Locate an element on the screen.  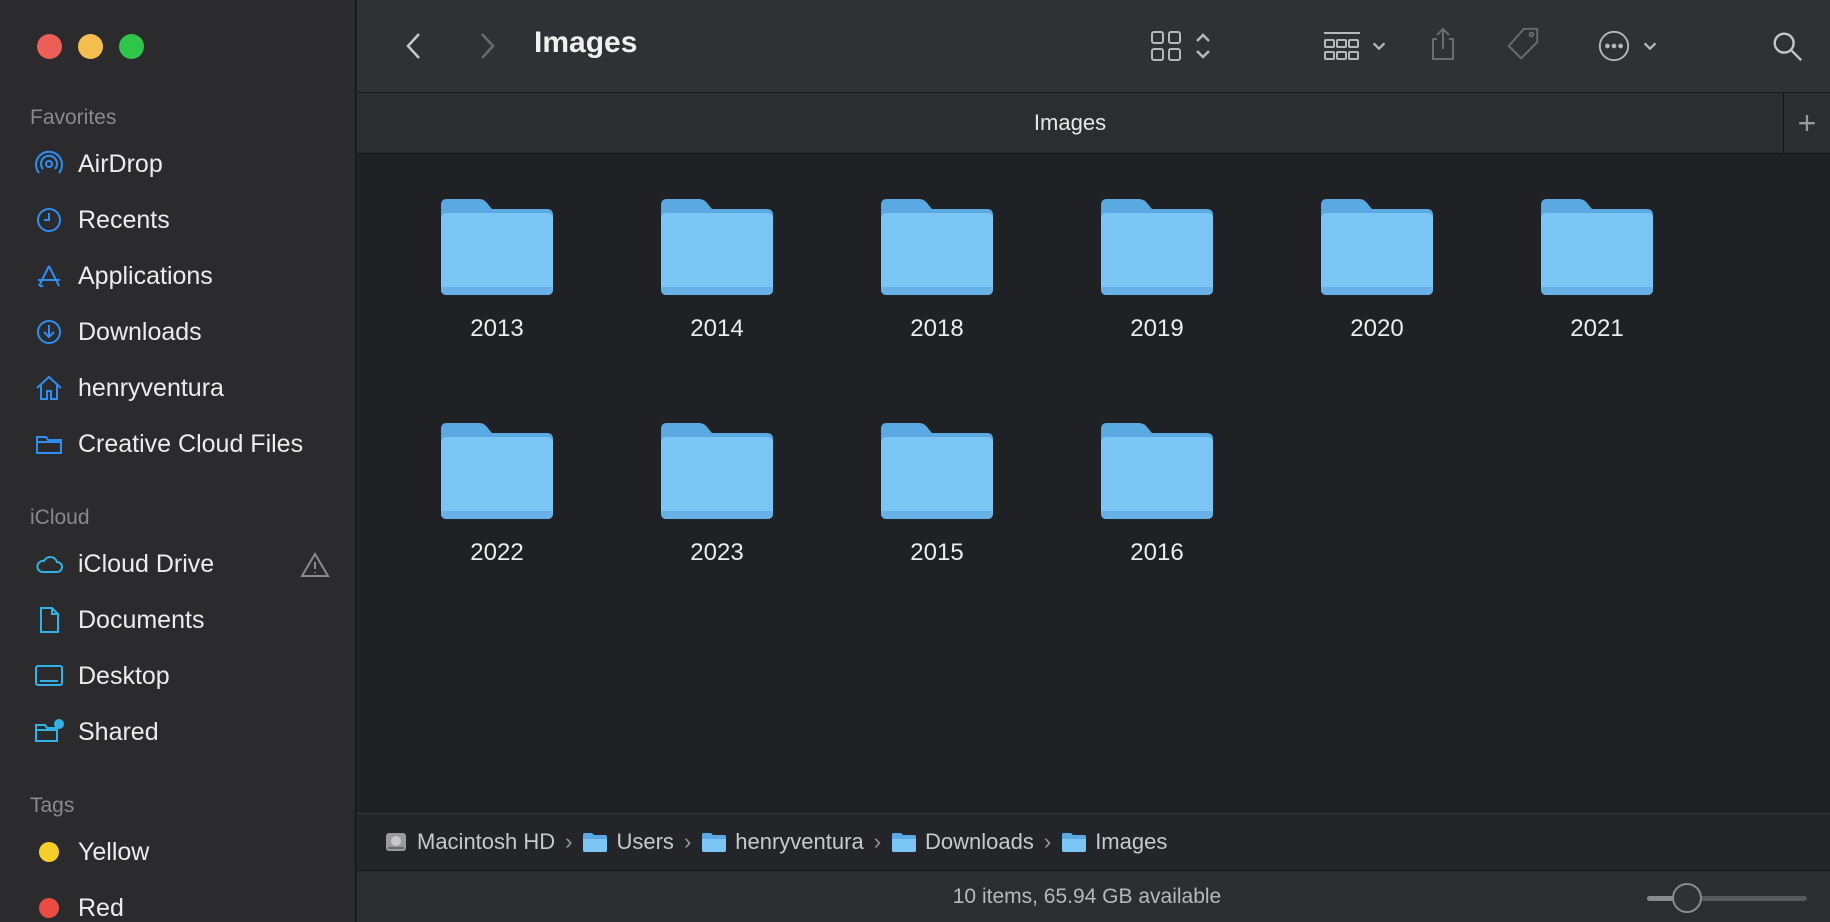
path-crumb-label: henryventura is located at coordinates (799, 841).